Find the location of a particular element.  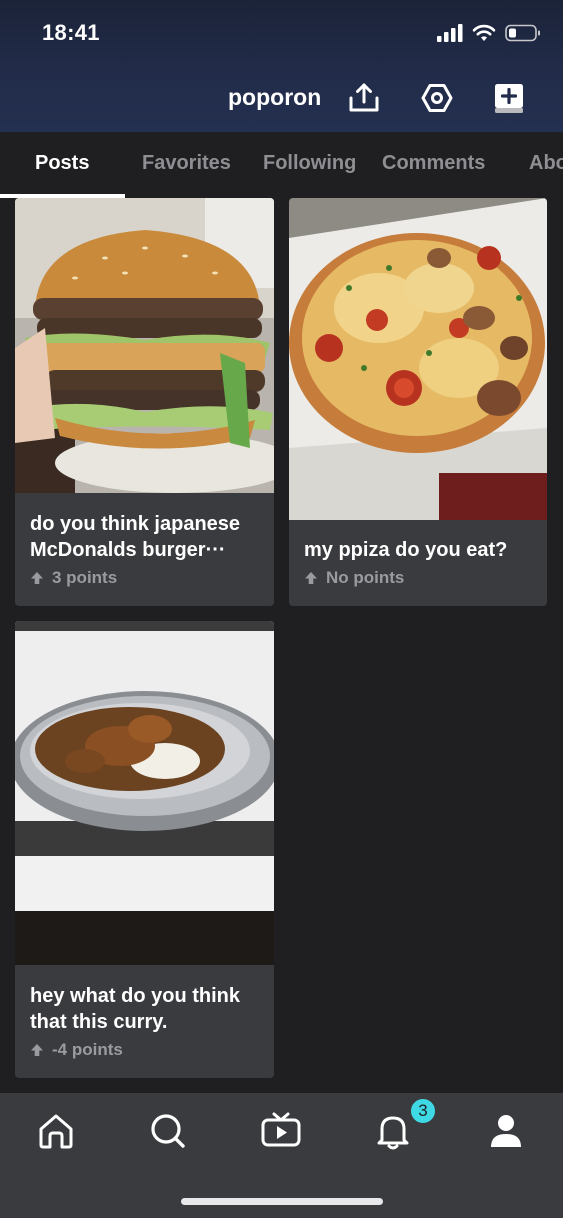

battery-icon is located at coordinates (522, 33).